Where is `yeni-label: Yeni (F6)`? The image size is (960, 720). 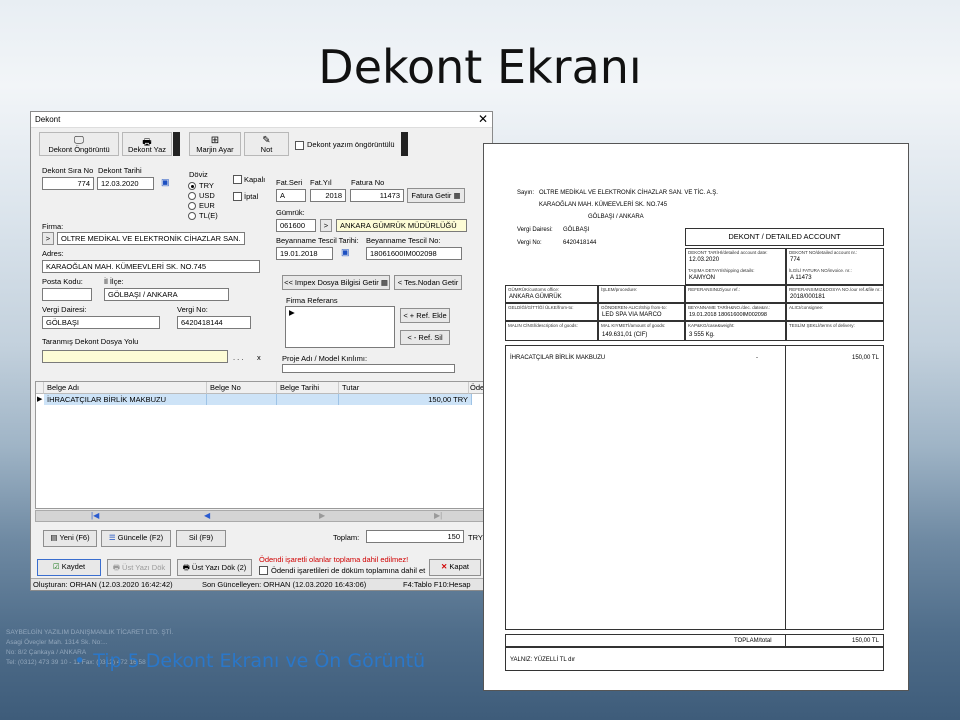 yeni-label: Yeni (F6) is located at coordinates (74, 537).